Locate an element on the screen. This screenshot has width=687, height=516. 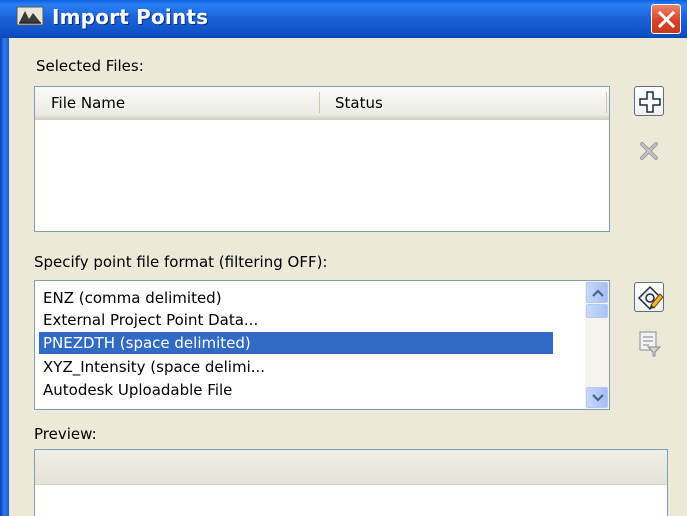
scroll-up-button is located at coordinates (597, 292).